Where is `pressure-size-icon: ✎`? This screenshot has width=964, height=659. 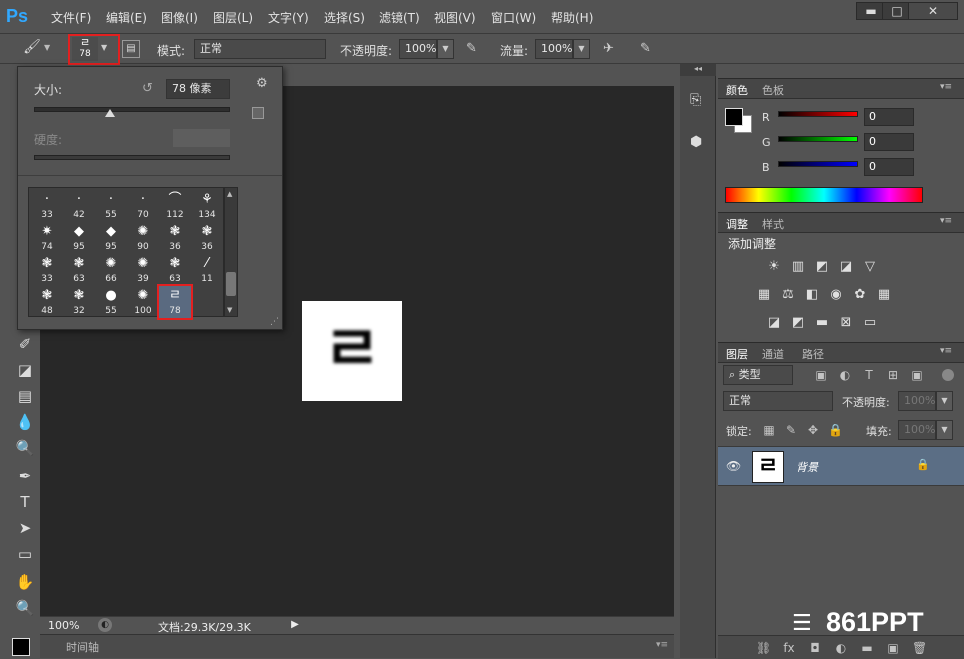
pressure-size-icon: ✎ is located at coordinates (649, 50).